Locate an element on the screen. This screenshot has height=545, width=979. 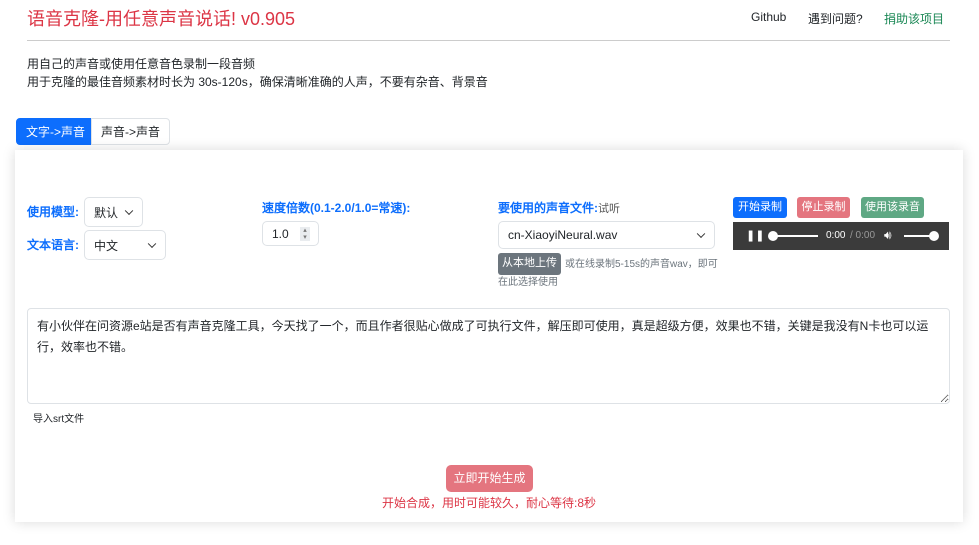
nav-help: 遇到问题? is located at coordinates (835, 18).